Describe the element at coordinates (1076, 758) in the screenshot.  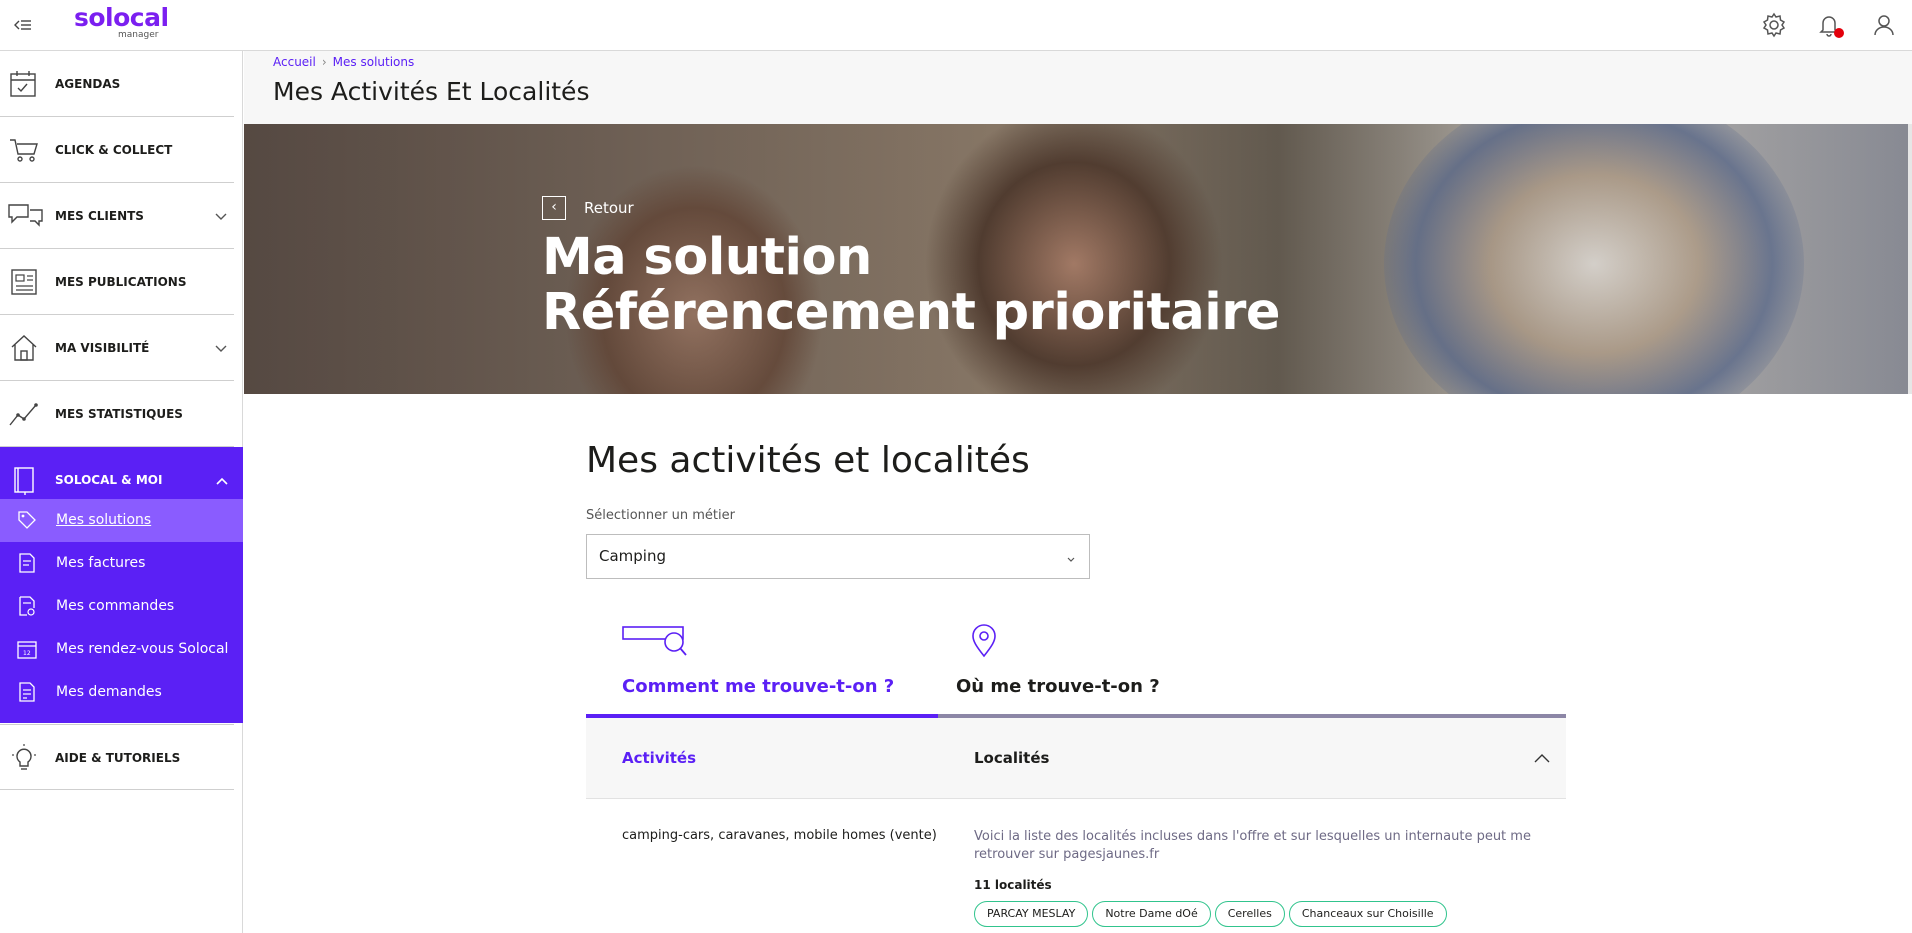
I see `table-header: Activités Localités` at that location.